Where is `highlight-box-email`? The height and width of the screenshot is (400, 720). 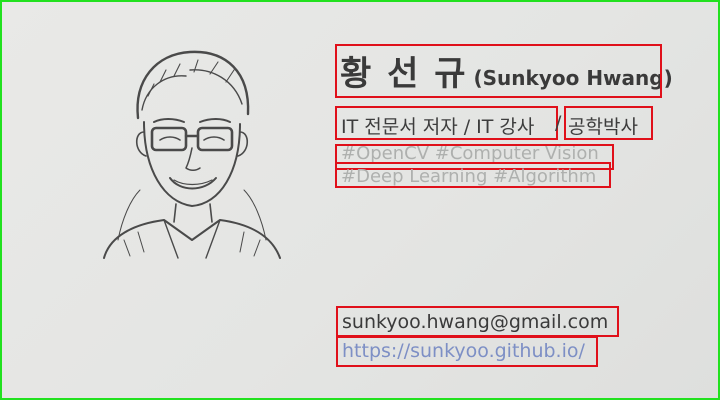
highlight-box-email is located at coordinates (477, 321).